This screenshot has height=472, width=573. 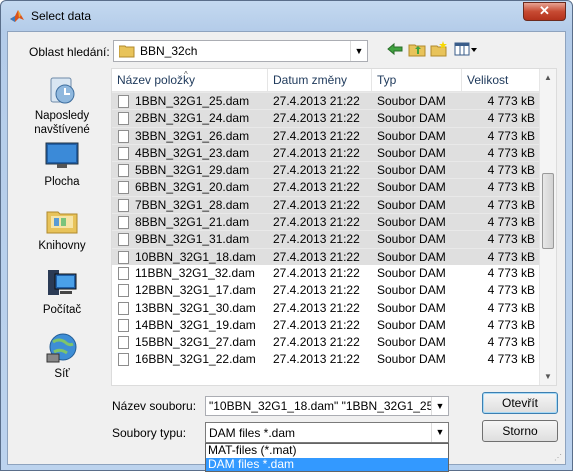 What do you see at coordinates (149, 433) in the screenshot?
I see `filetype-label: Soubory typu:` at bounding box center [149, 433].